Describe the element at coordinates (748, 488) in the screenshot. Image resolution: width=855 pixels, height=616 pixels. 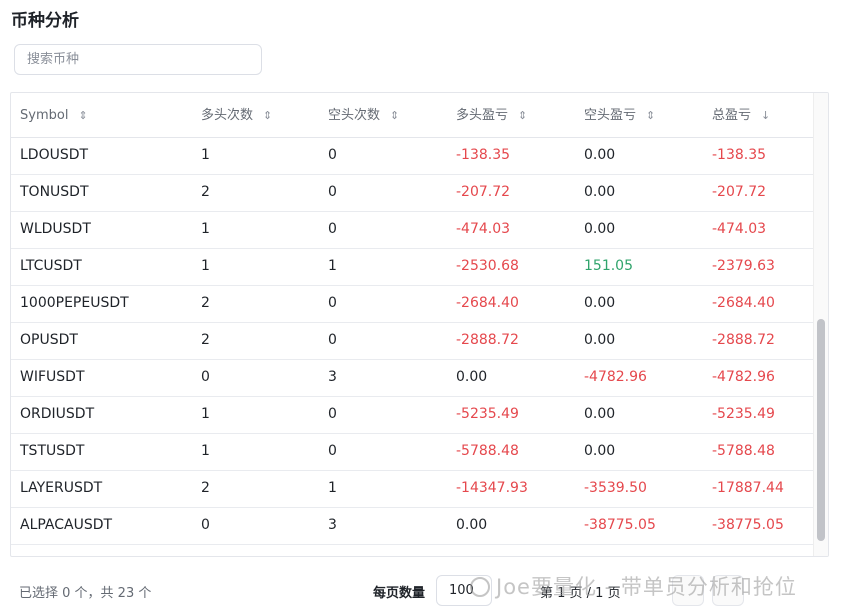
I see `cell-total-pnl: -17887.44` at that location.